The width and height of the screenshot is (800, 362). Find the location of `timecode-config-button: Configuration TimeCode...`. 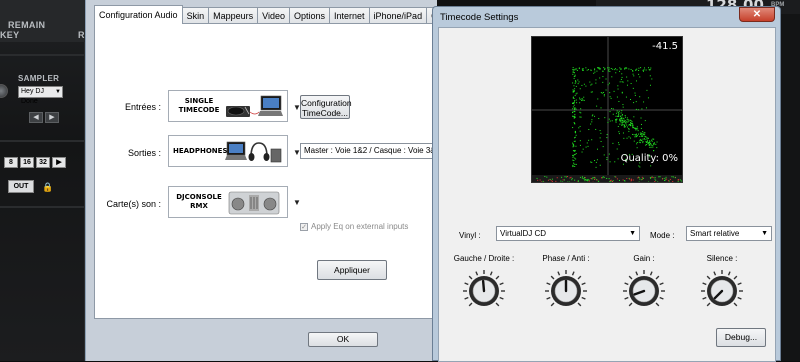

timecode-config-button: Configuration TimeCode... is located at coordinates (325, 107).